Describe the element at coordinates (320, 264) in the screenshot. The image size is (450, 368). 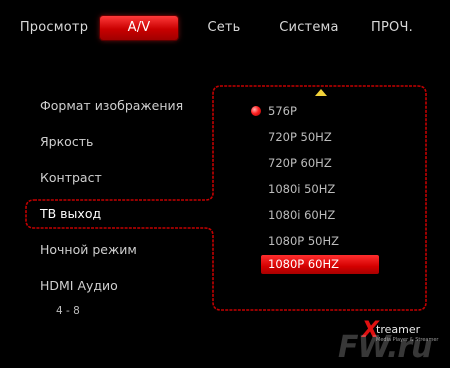
I see `option-1080p-60hz: 1080P 60HZ` at that location.